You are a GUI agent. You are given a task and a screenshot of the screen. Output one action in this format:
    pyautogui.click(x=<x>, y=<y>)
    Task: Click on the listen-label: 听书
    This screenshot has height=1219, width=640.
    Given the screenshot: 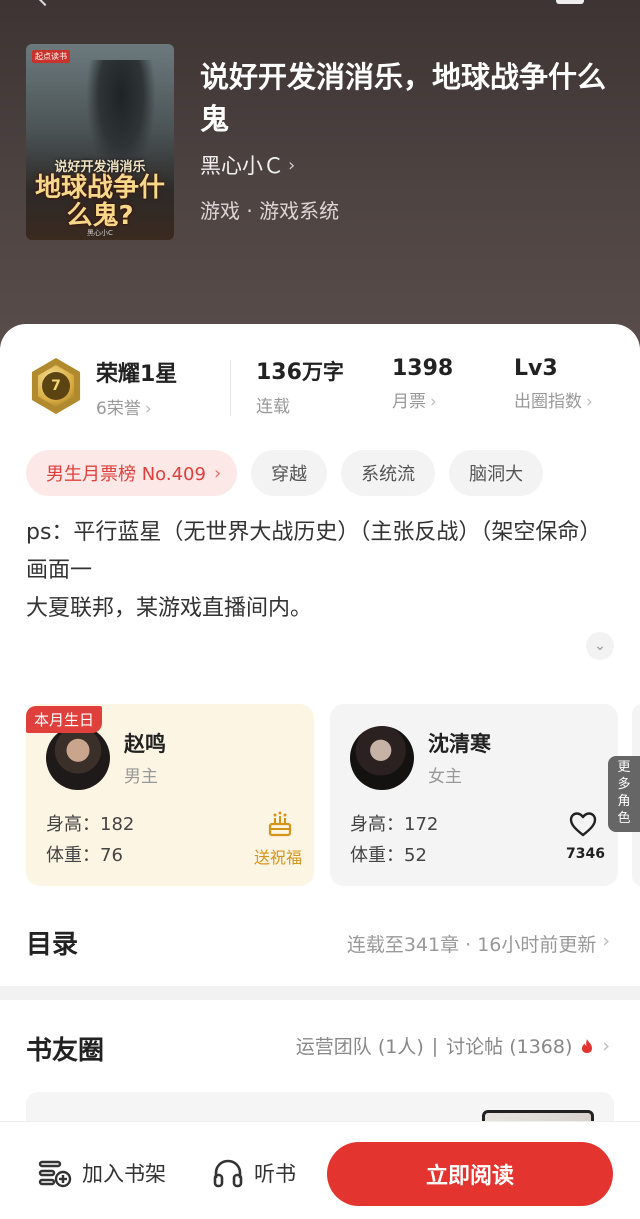 What is the action you would take?
    pyautogui.click(x=275, y=1174)
    